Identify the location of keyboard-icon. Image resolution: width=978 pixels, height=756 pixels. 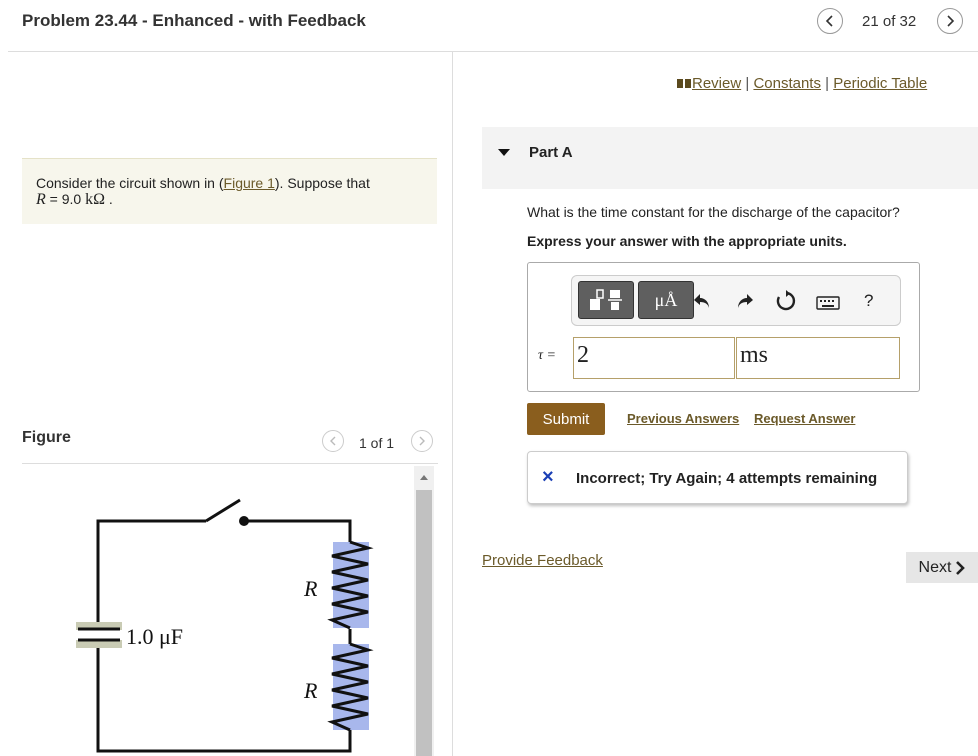
(828, 303).